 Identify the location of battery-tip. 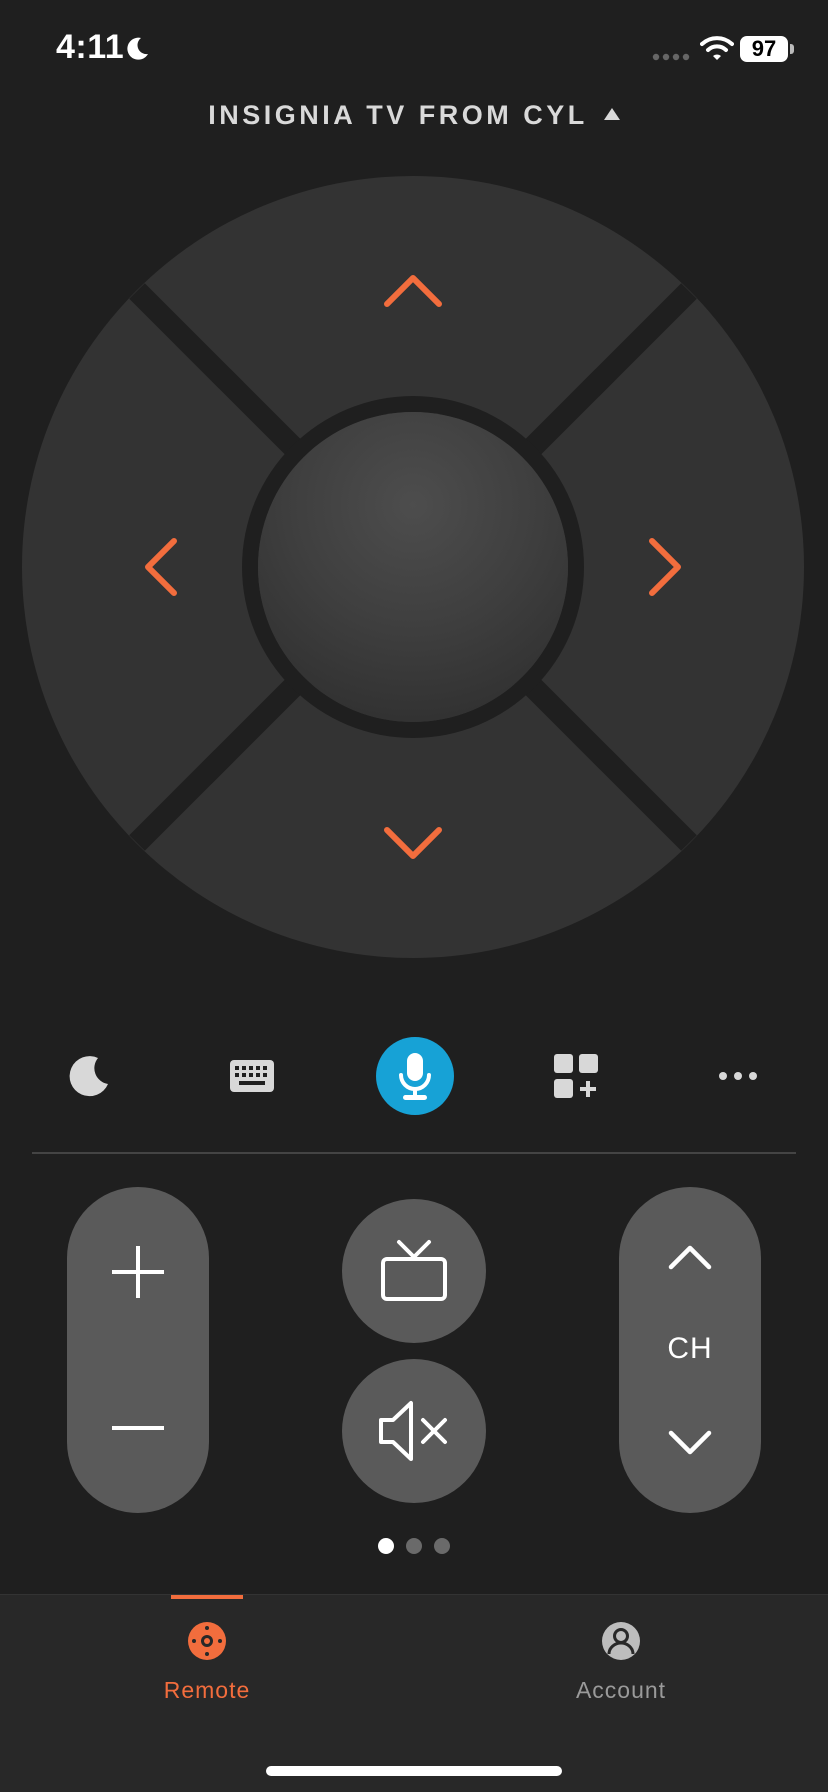
(792, 49).